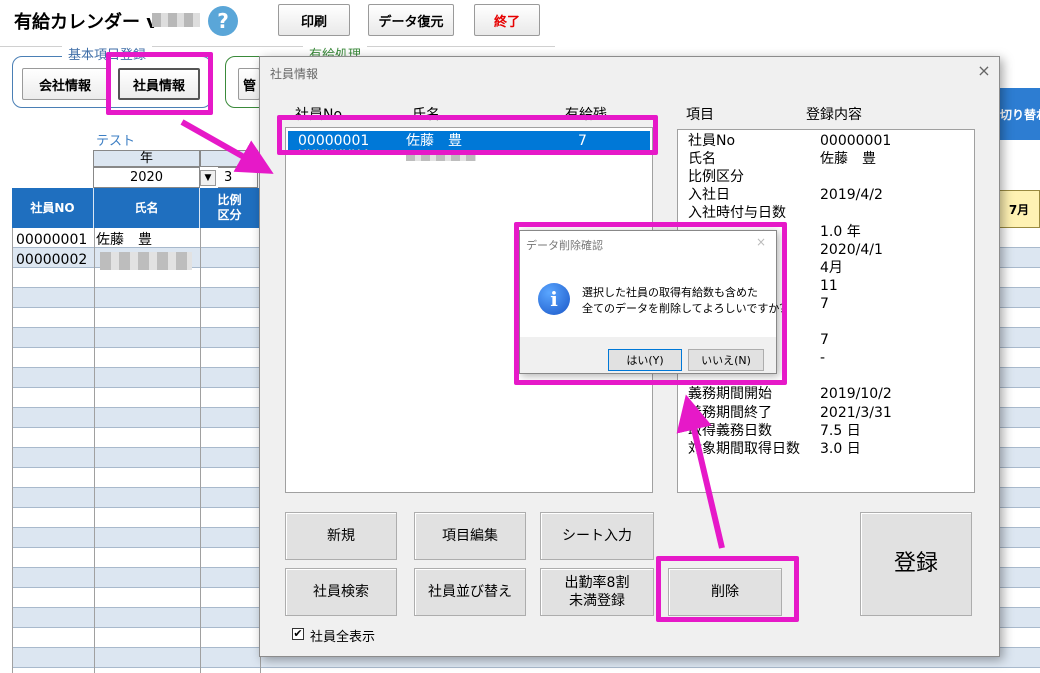 The height and width of the screenshot is (673, 1040). Describe the element at coordinates (727, 589) in the screenshot. I see `highlight-delete-button` at that location.